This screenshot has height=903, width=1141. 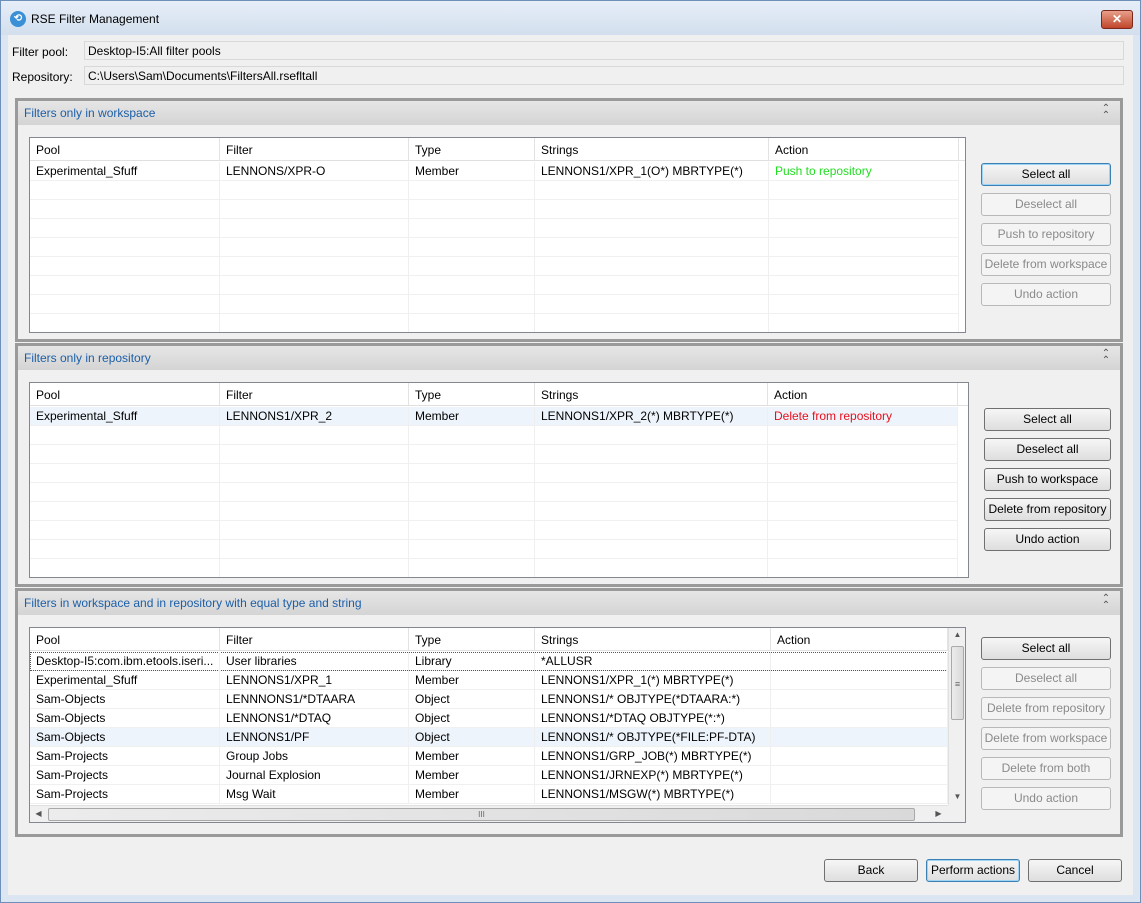 What do you see at coordinates (314, 680) in the screenshot?
I see `cell-filter: LENNONS1/XPR_1` at bounding box center [314, 680].